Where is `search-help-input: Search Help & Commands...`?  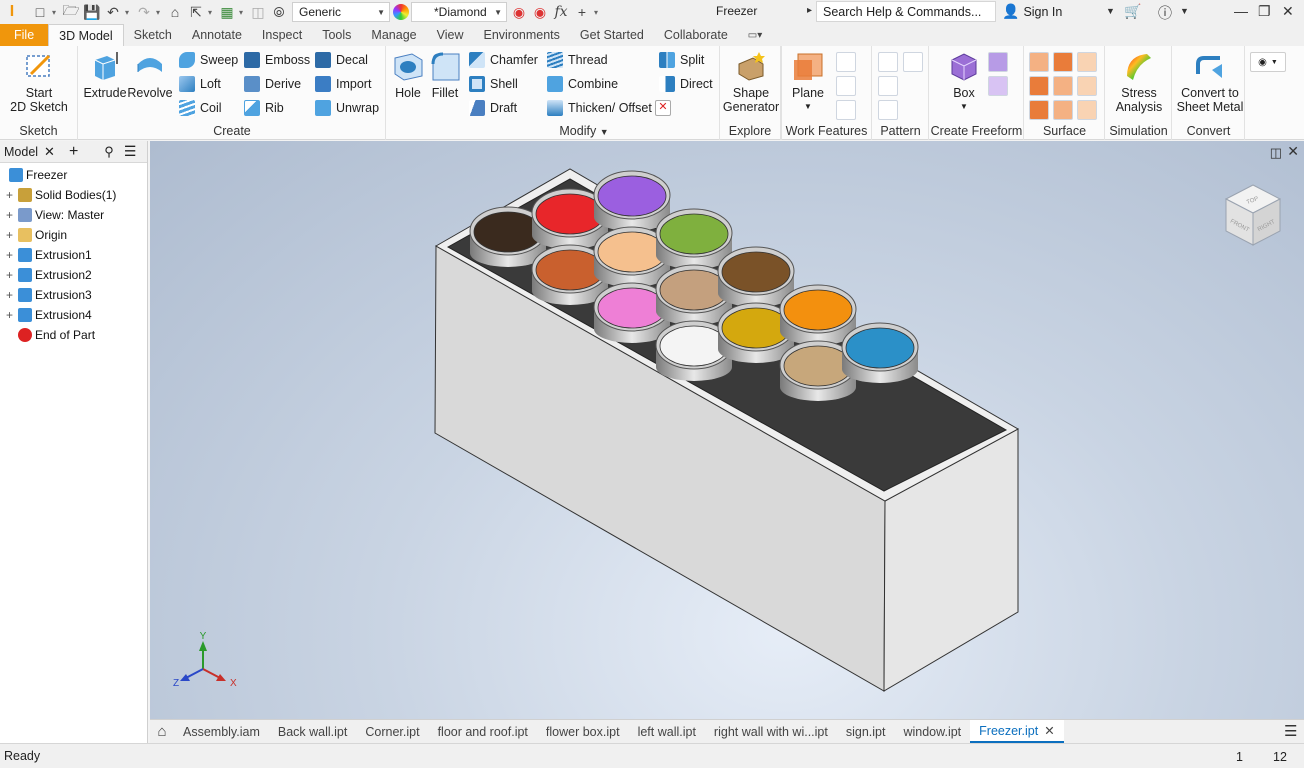 search-help-input: Search Help & Commands... is located at coordinates (906, 11).